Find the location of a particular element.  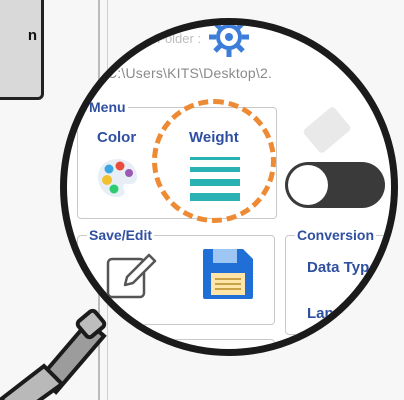

folder-label: Folder : is located at coordinates (179, 38).